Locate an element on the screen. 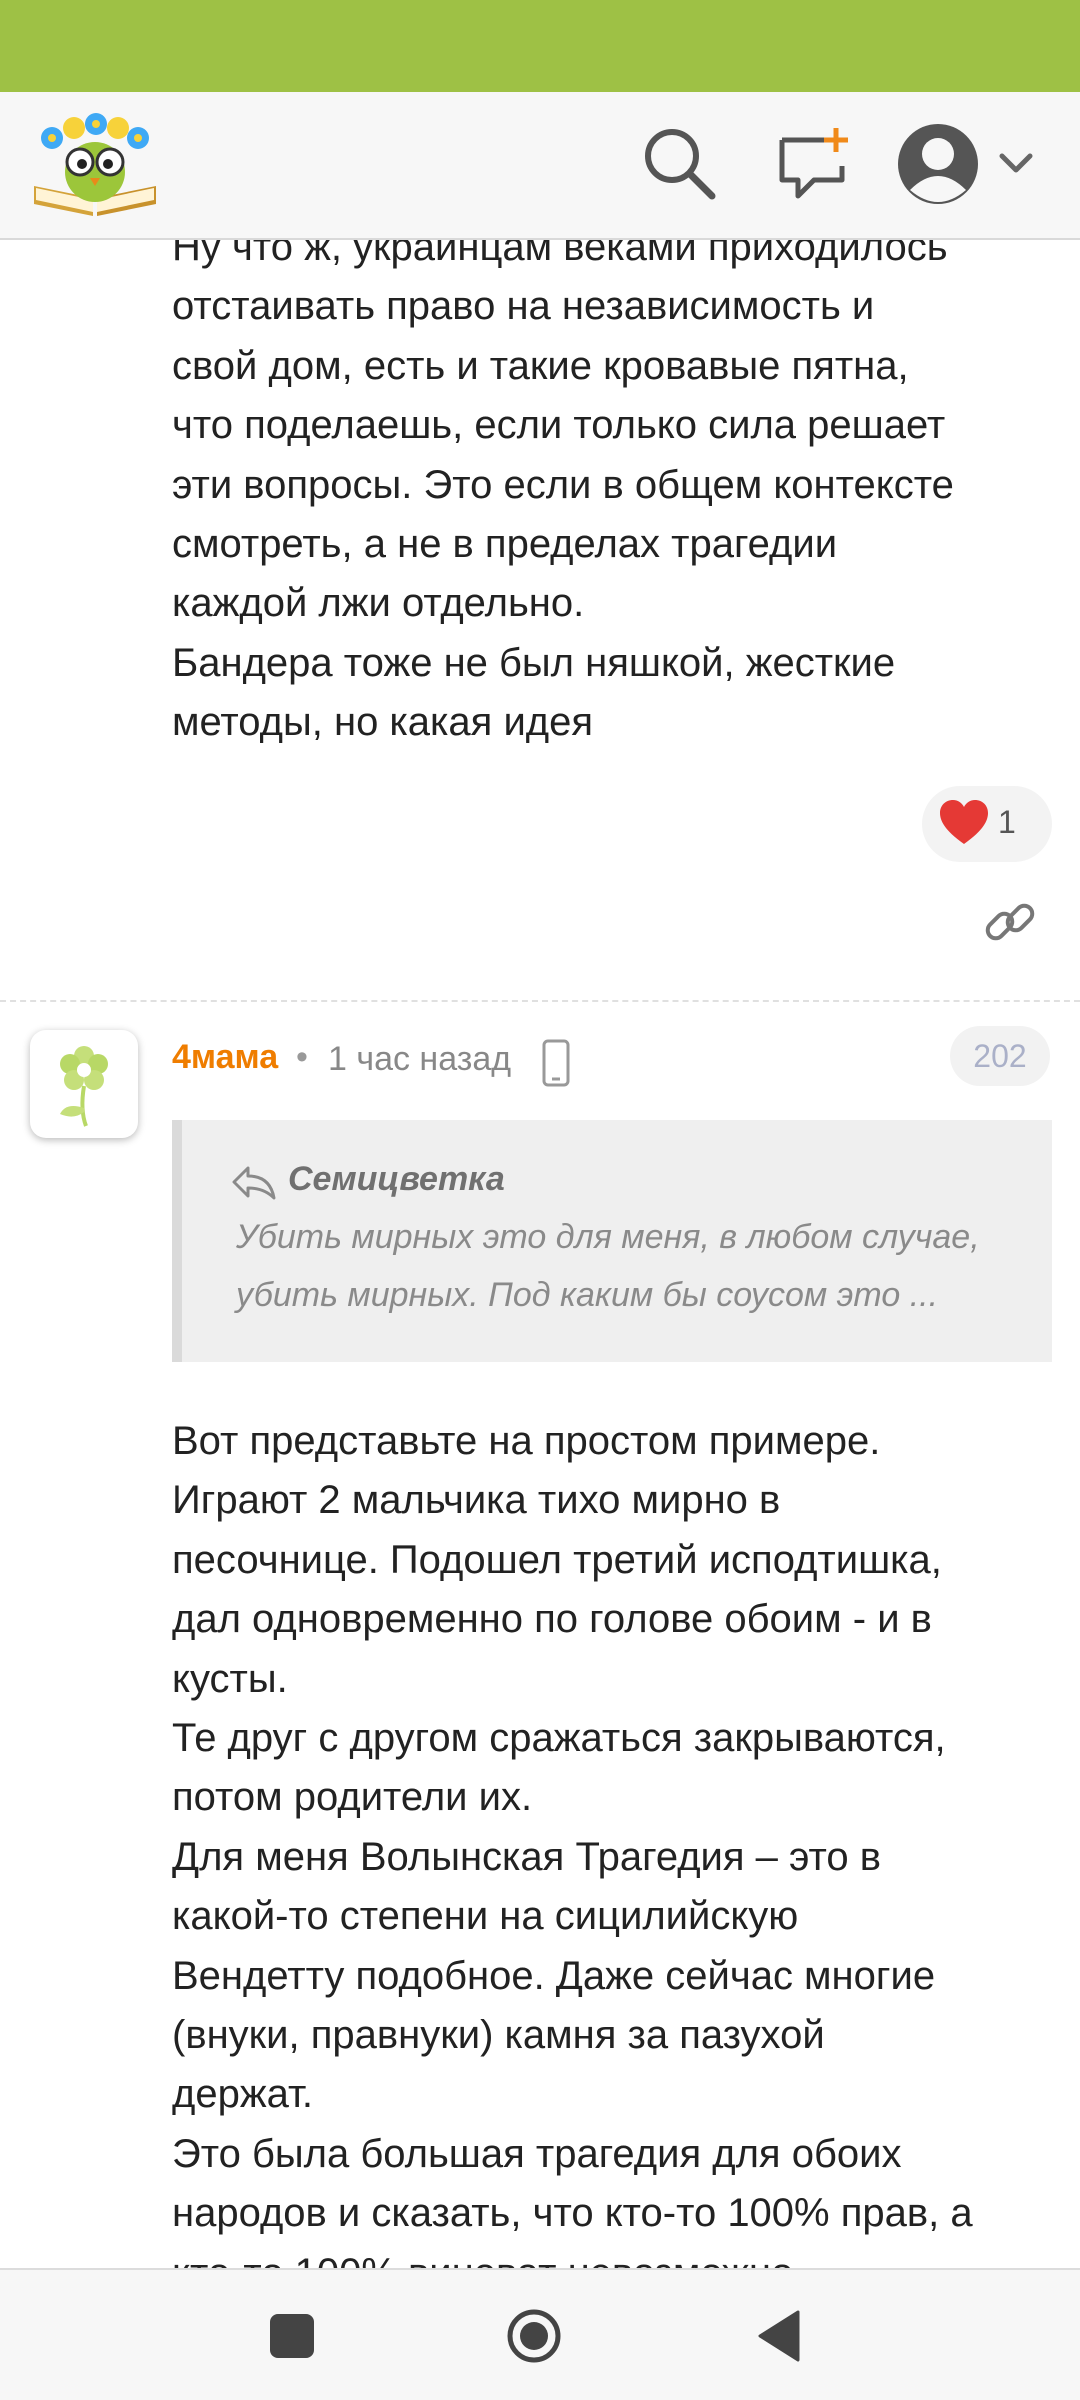 The height and width of the screenshot is (2400, 1080). new-message-icon is located at coordinates (815, 164).